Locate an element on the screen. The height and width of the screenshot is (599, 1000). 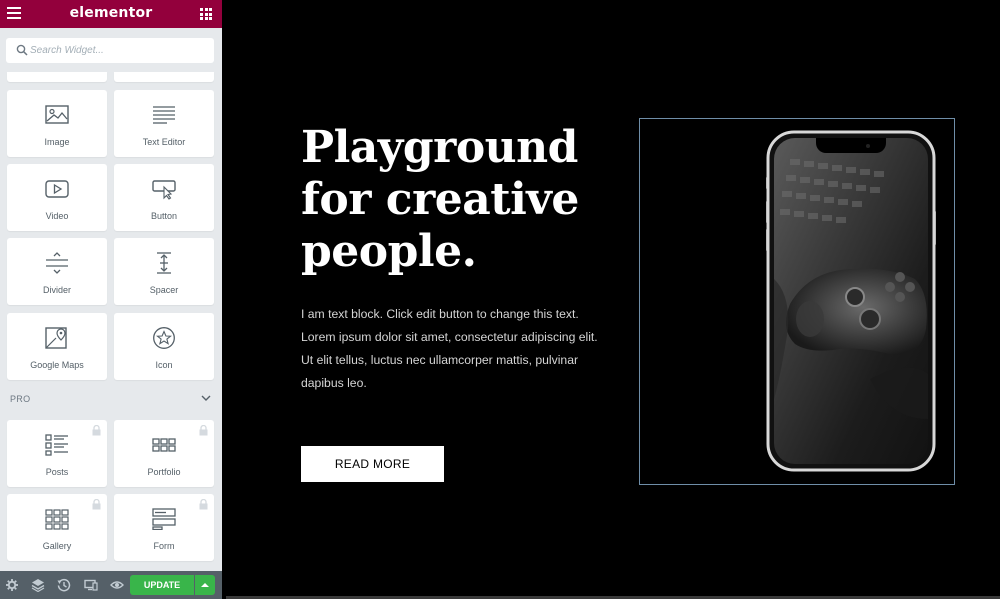
navigator-layers-icon is located at coordinates (38, 585).